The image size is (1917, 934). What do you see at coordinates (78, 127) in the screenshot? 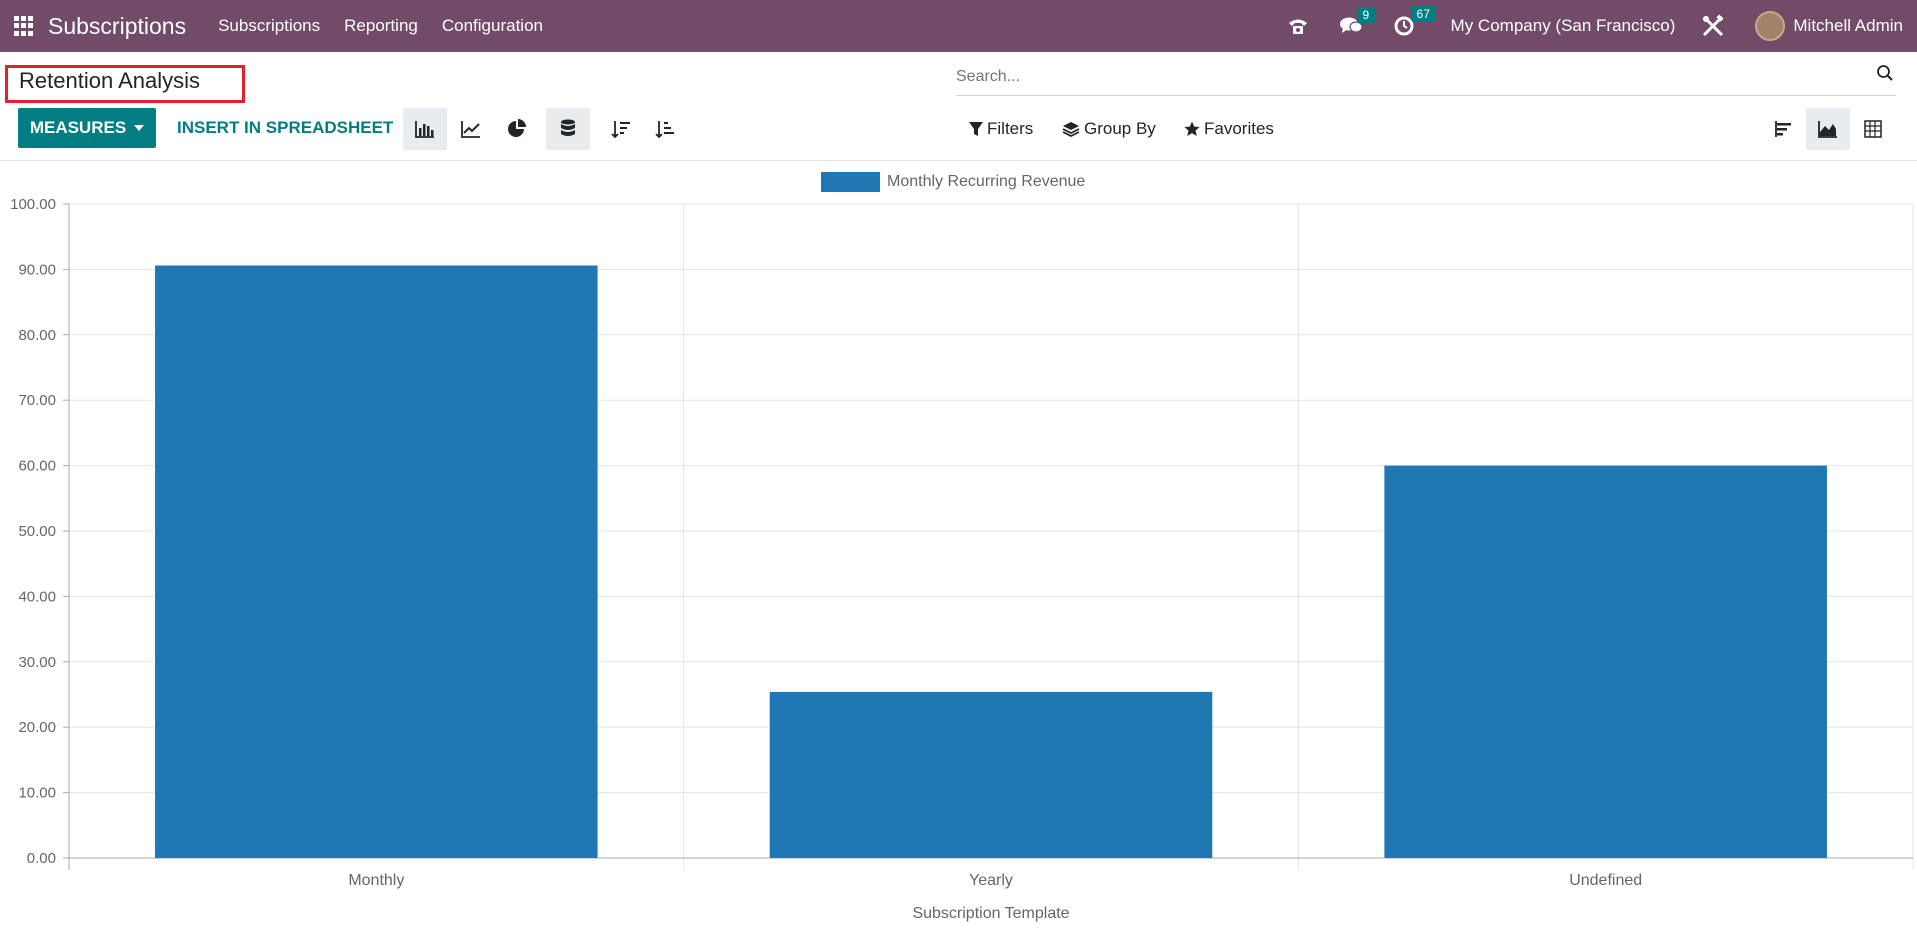
I see `measures-label: MEASURES` at bounding box center [78, 127].